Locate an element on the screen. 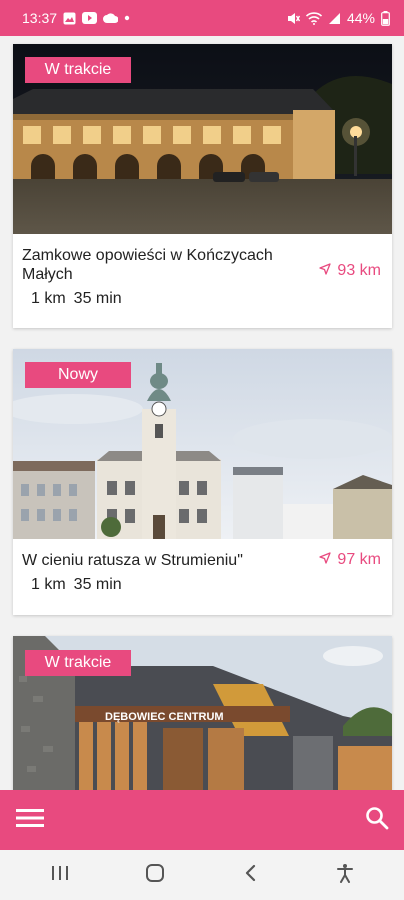 Image resolution: width=404 pixels, height=900 pixels. accessibility-button is located at coordinates (345, 875).